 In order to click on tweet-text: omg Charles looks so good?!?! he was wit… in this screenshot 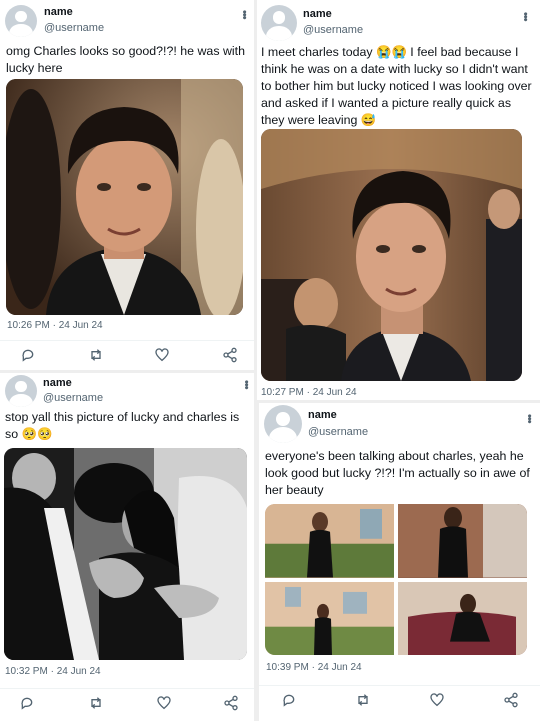, I will do `click(125, 59)`.